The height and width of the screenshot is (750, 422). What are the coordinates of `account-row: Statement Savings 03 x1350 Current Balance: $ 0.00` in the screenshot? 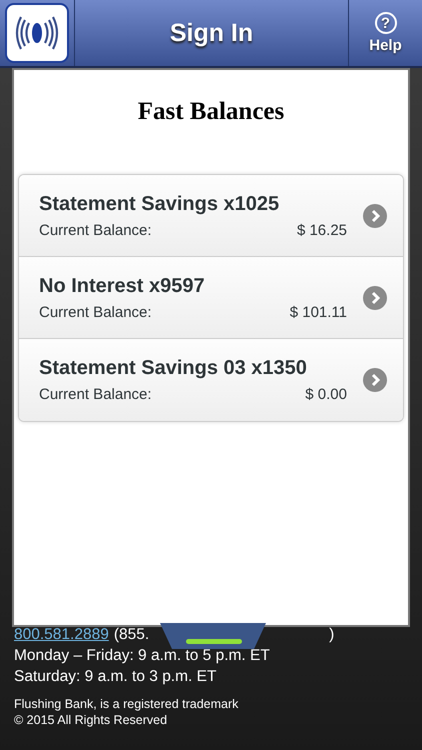 It's located at (211, 380).